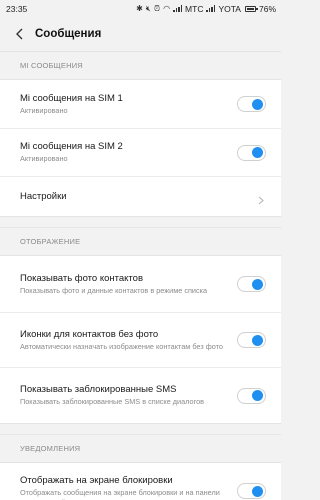 This screenshot has width=320, height=500. What do you see at coordinates (251, 284) in the screenshot?
I see `contact-photos-toggle` at bounding box center [251, 284].